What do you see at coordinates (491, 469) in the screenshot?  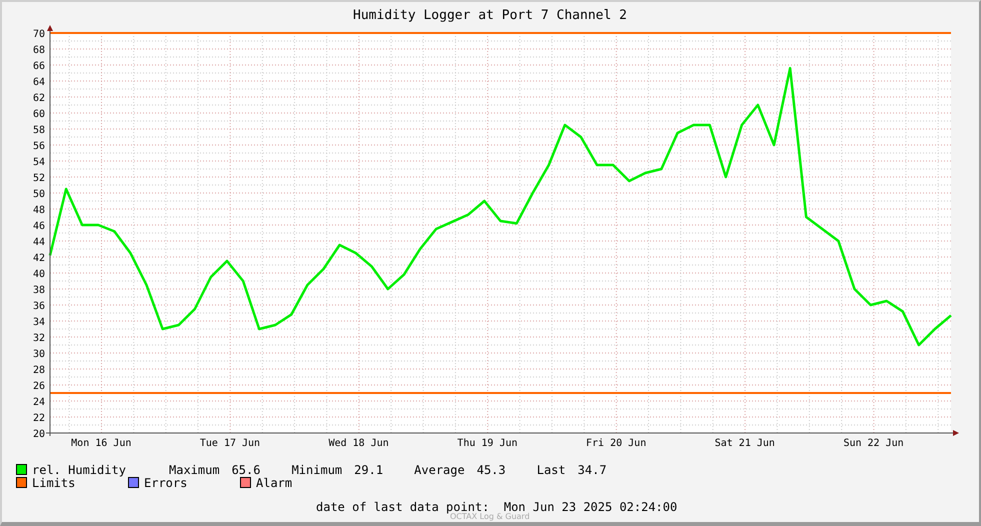 I see `stat-value: 45.3` at bounding box center [491, 469].